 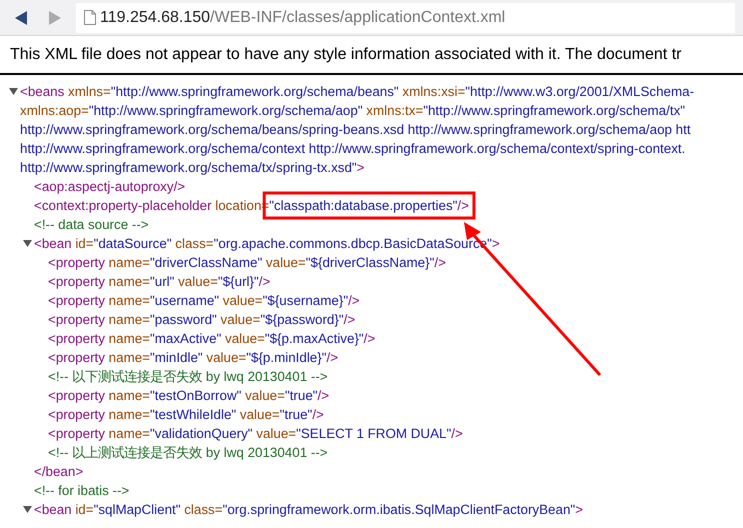 I want to click on xml-line: <property name="validationQuery" value="SELECT 1 FROM DUAL"/>, so click(x=255, y=434).